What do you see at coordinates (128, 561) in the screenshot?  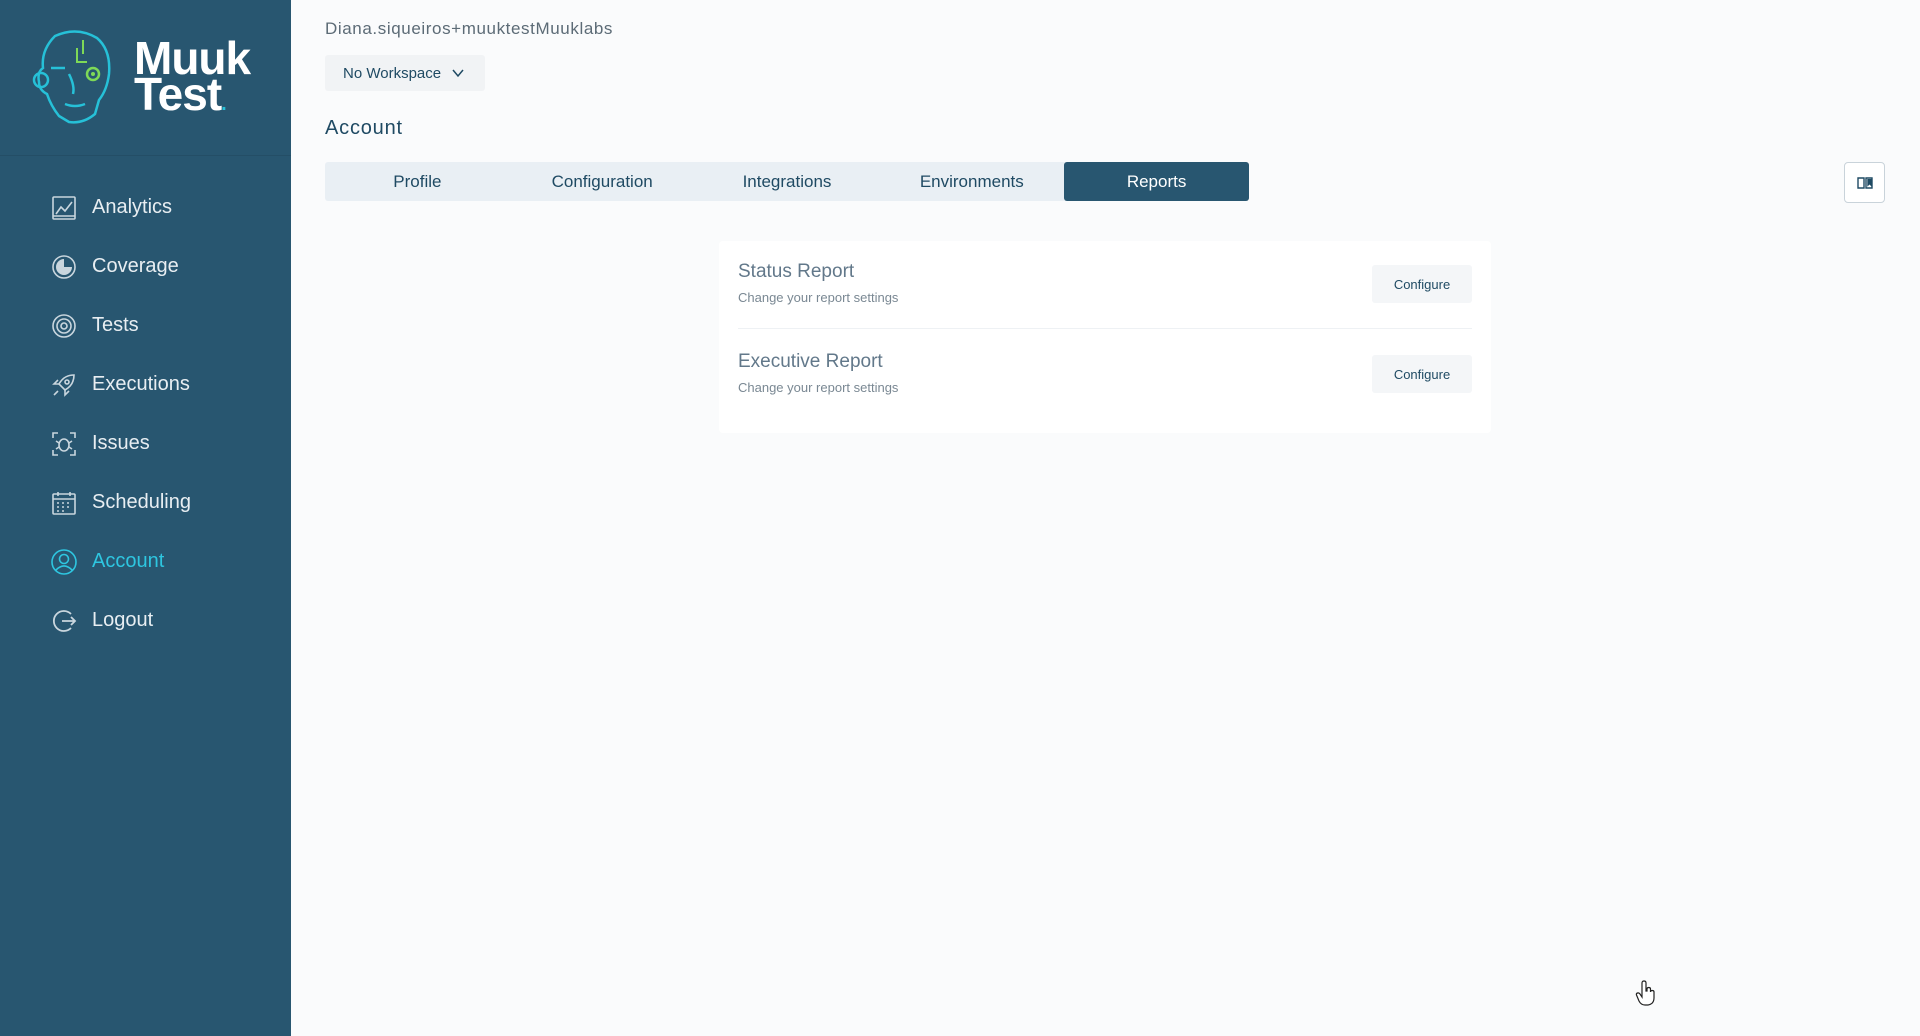 I see `sidebar-item-label: Account` at bounding box center [128, 561].